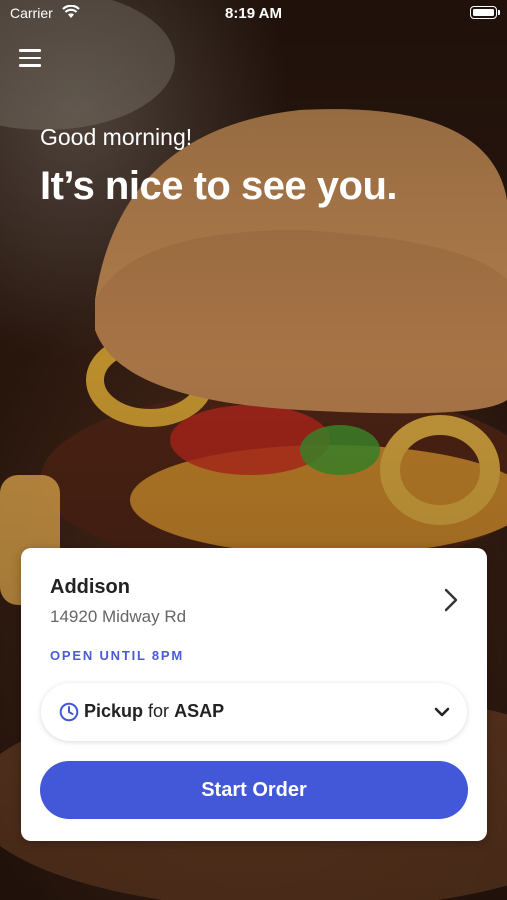 This screenshot has width=507, height=900. Describe the element at coordinates (159, 711) in the screenshot. I see `order-mode-connector: for` at that location.